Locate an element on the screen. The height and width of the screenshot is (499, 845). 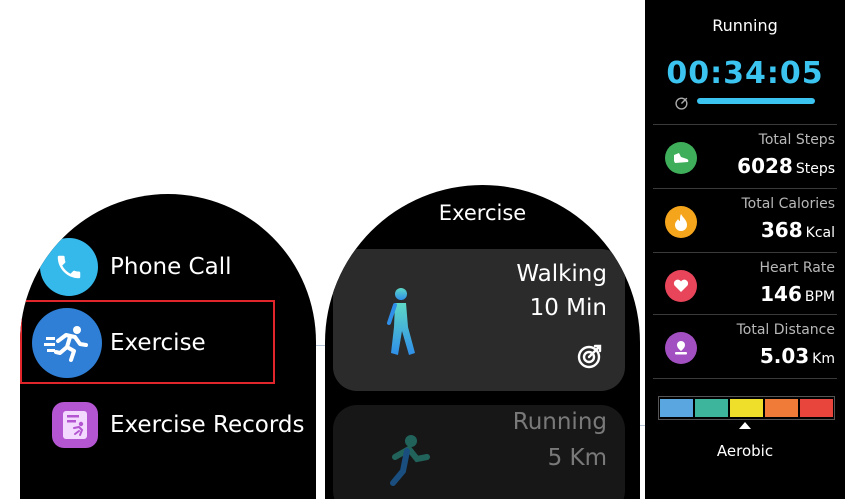
screen-title: Exercise is located at coordinates (482, 213).